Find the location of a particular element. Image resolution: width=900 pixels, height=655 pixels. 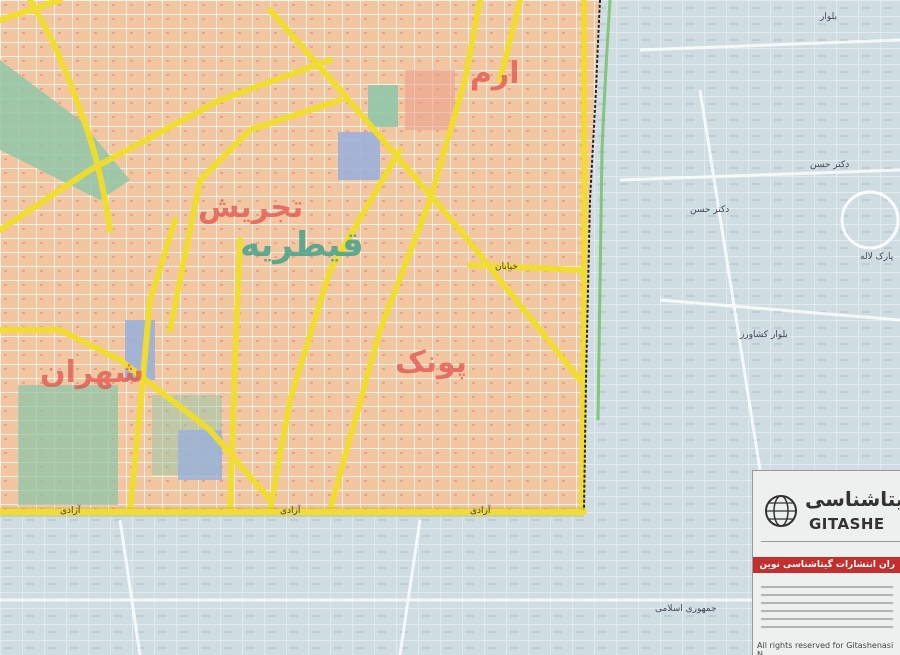

copyright-line: All rights reserved for Gitashenasi N is located at coordinates (825, 648).